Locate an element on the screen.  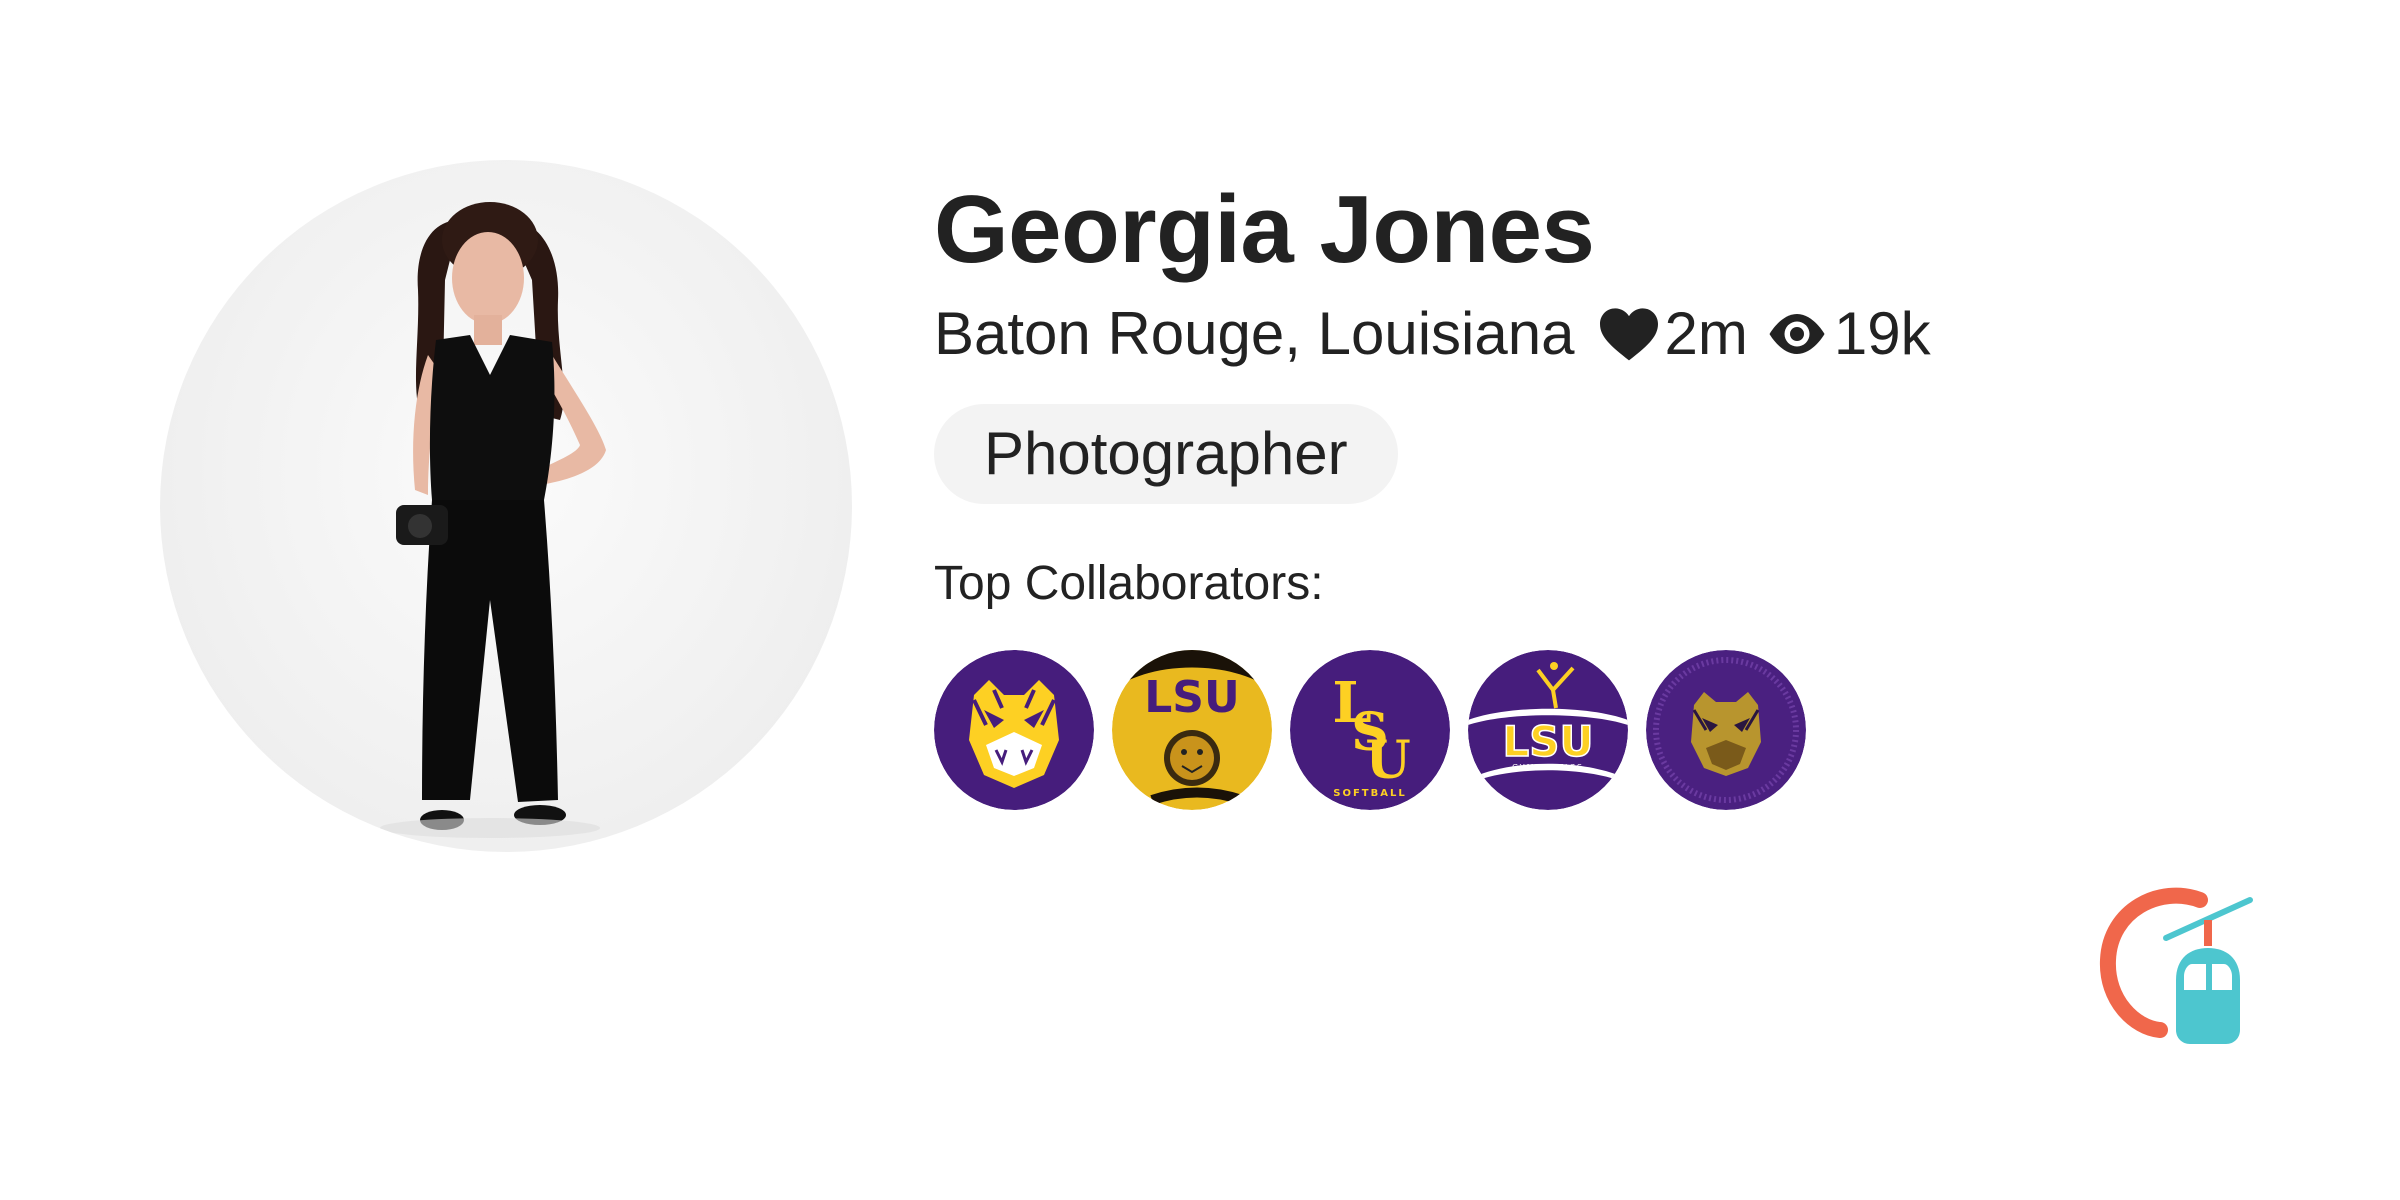
role-tag: Photographer is located at coordinates (1166, 454).